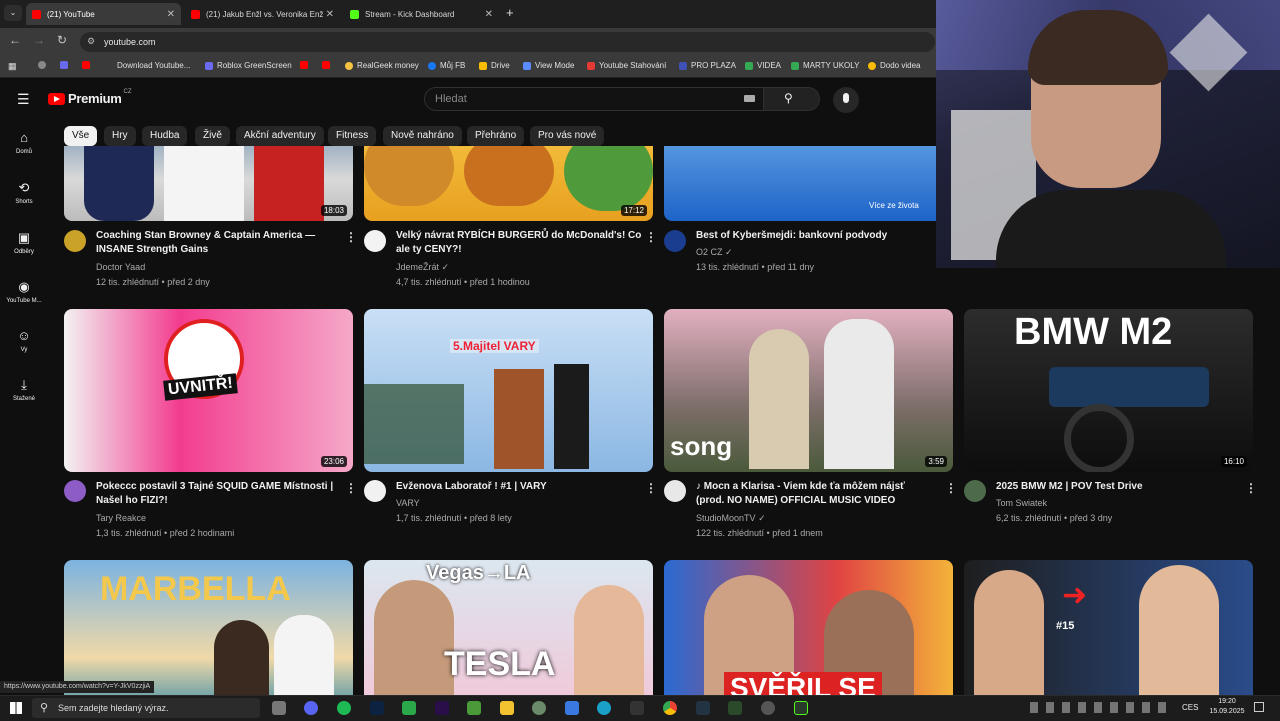 The image size is (1280, 721). What do you see at coordinates (808, 627) in the screenshot?
I see `video-thumbnail: SVĚŘIL SE` at bounding box center [808, 627].